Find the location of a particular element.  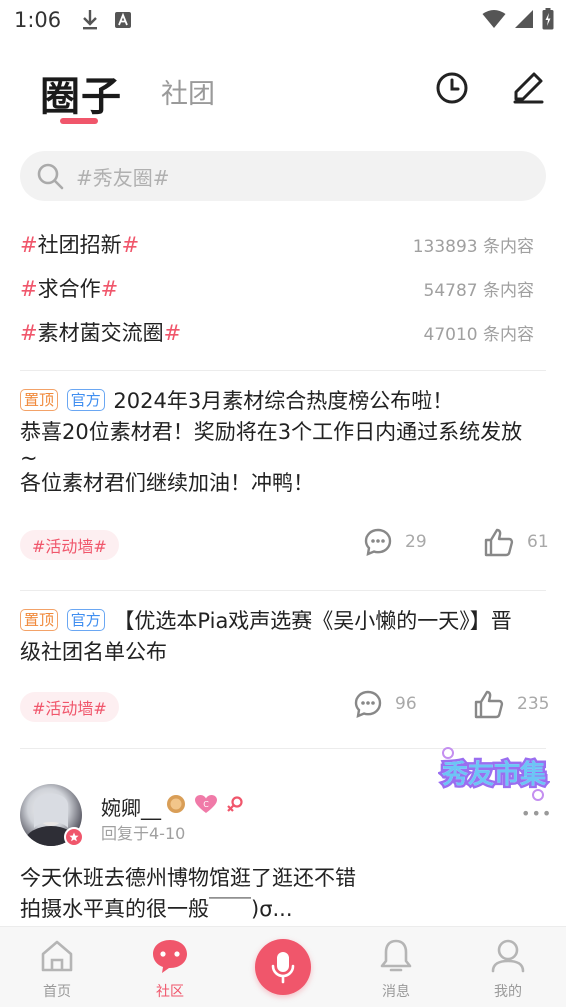

home-icon is located at coordinates (57, 956).